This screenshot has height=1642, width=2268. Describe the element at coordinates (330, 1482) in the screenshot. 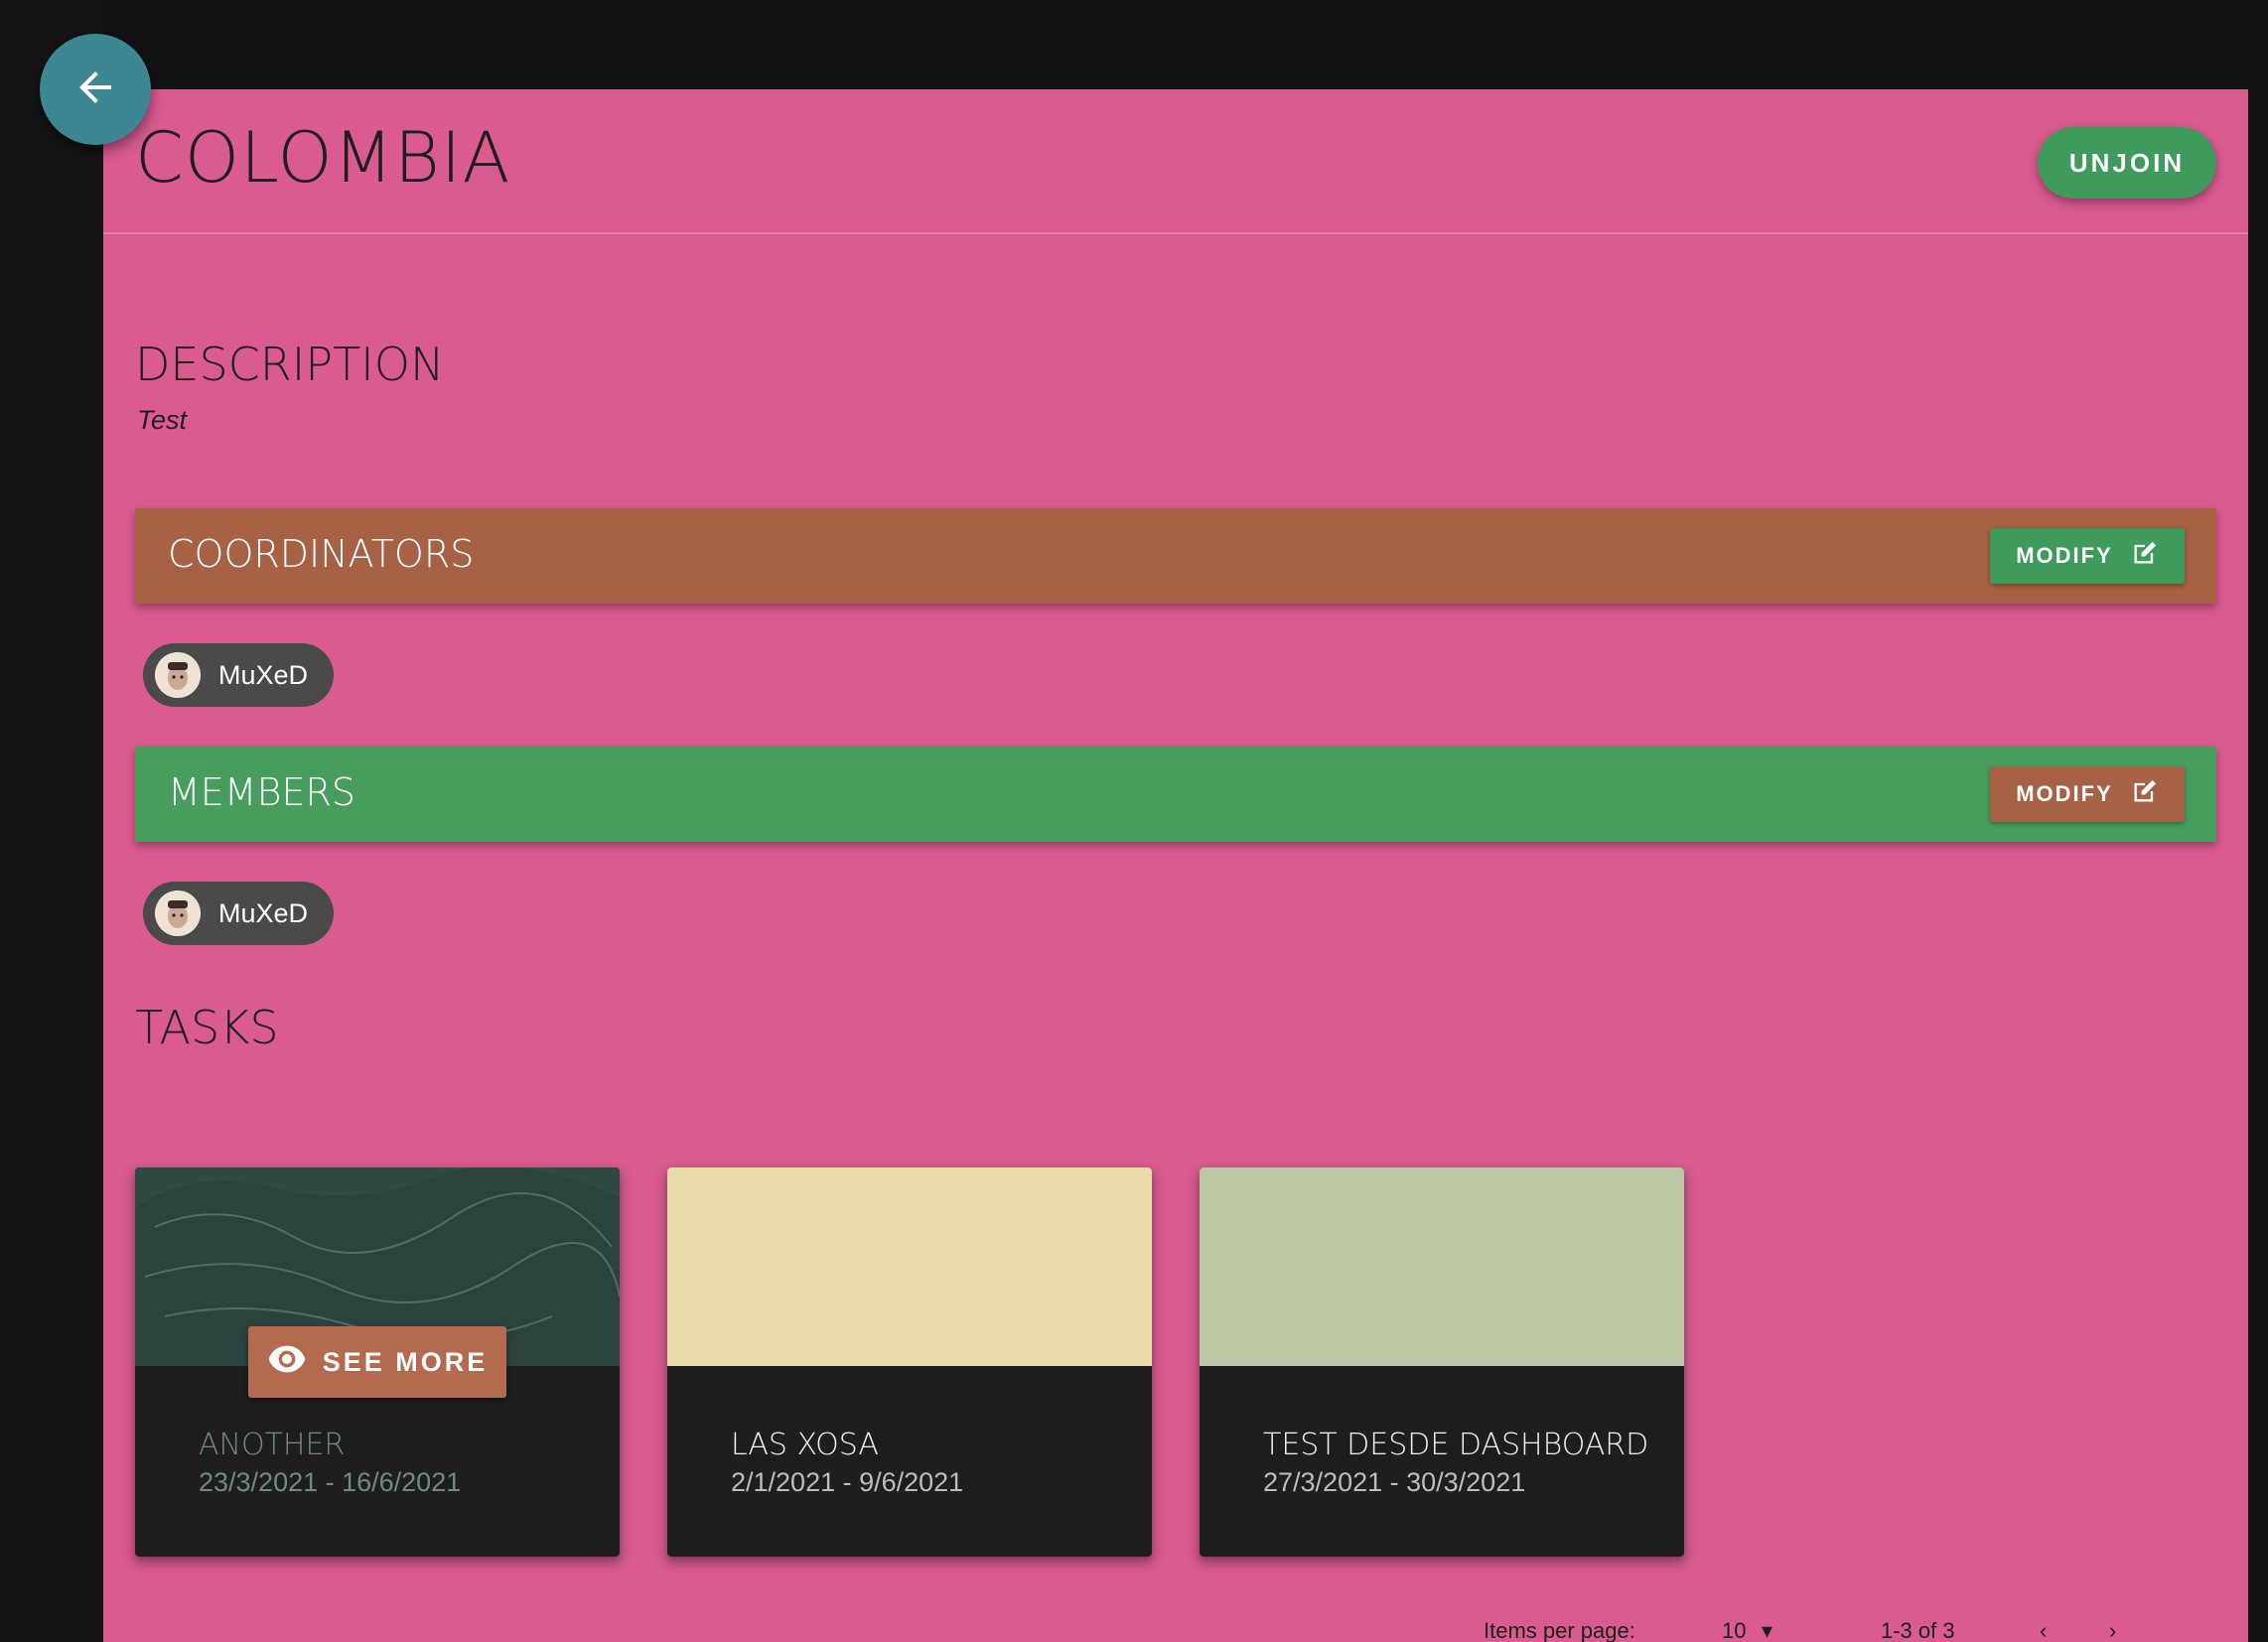

I see `task-dates: 23/3/2021 - 16/6/2021` at that location.